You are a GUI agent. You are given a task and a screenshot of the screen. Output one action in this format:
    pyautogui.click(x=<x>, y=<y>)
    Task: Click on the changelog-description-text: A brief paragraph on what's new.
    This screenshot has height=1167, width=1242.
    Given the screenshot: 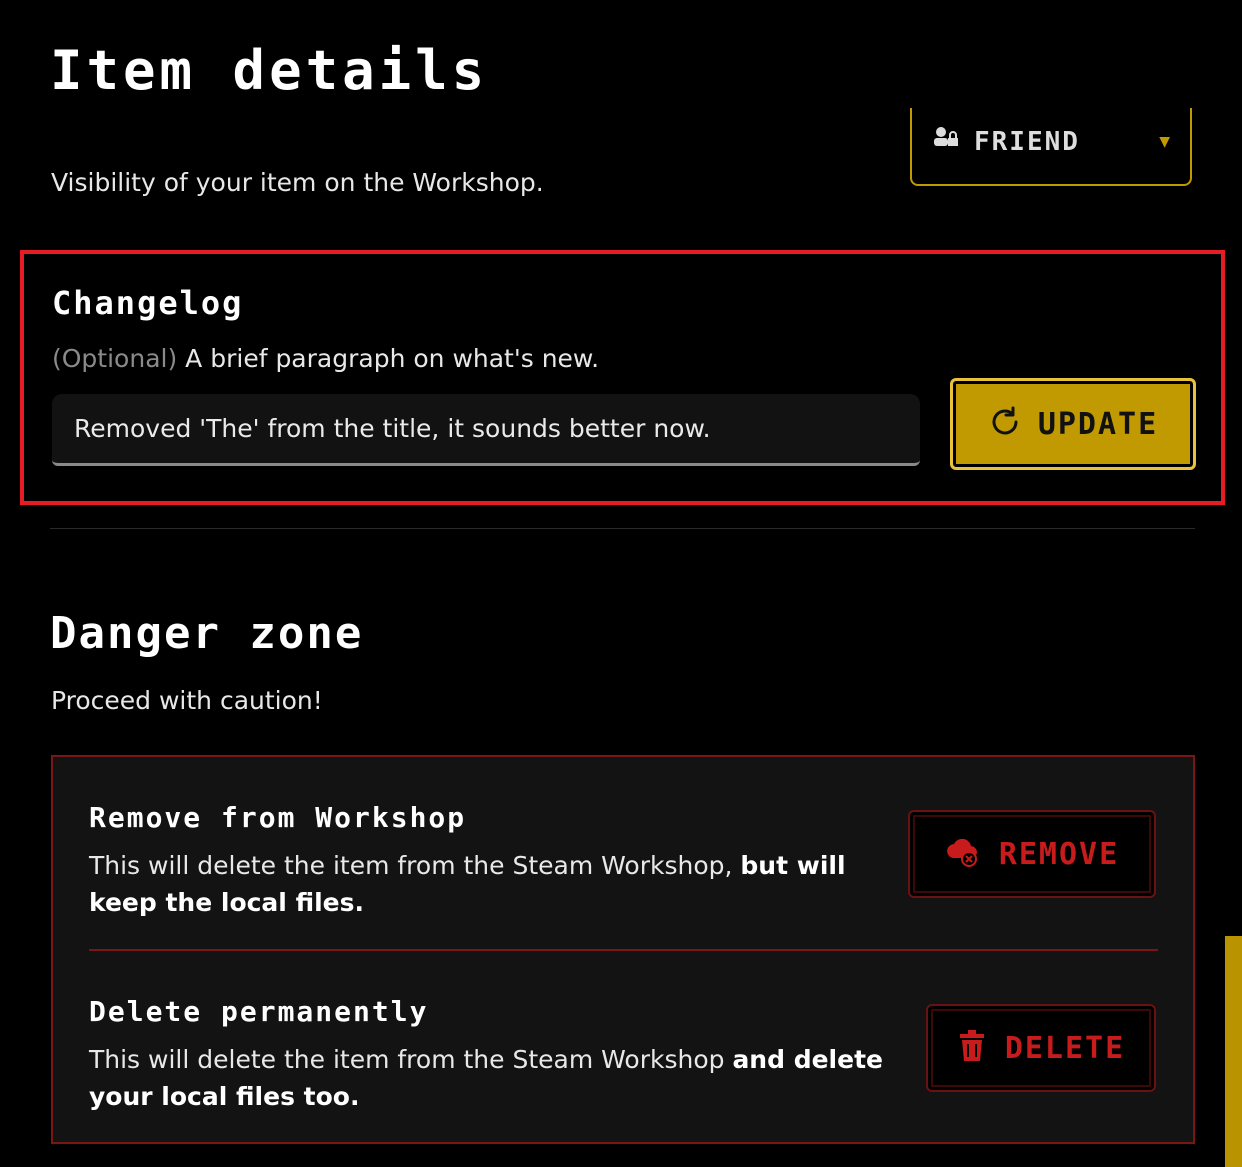 What is the action you would take?
    pyautogui.click(x=392, y=358)
    